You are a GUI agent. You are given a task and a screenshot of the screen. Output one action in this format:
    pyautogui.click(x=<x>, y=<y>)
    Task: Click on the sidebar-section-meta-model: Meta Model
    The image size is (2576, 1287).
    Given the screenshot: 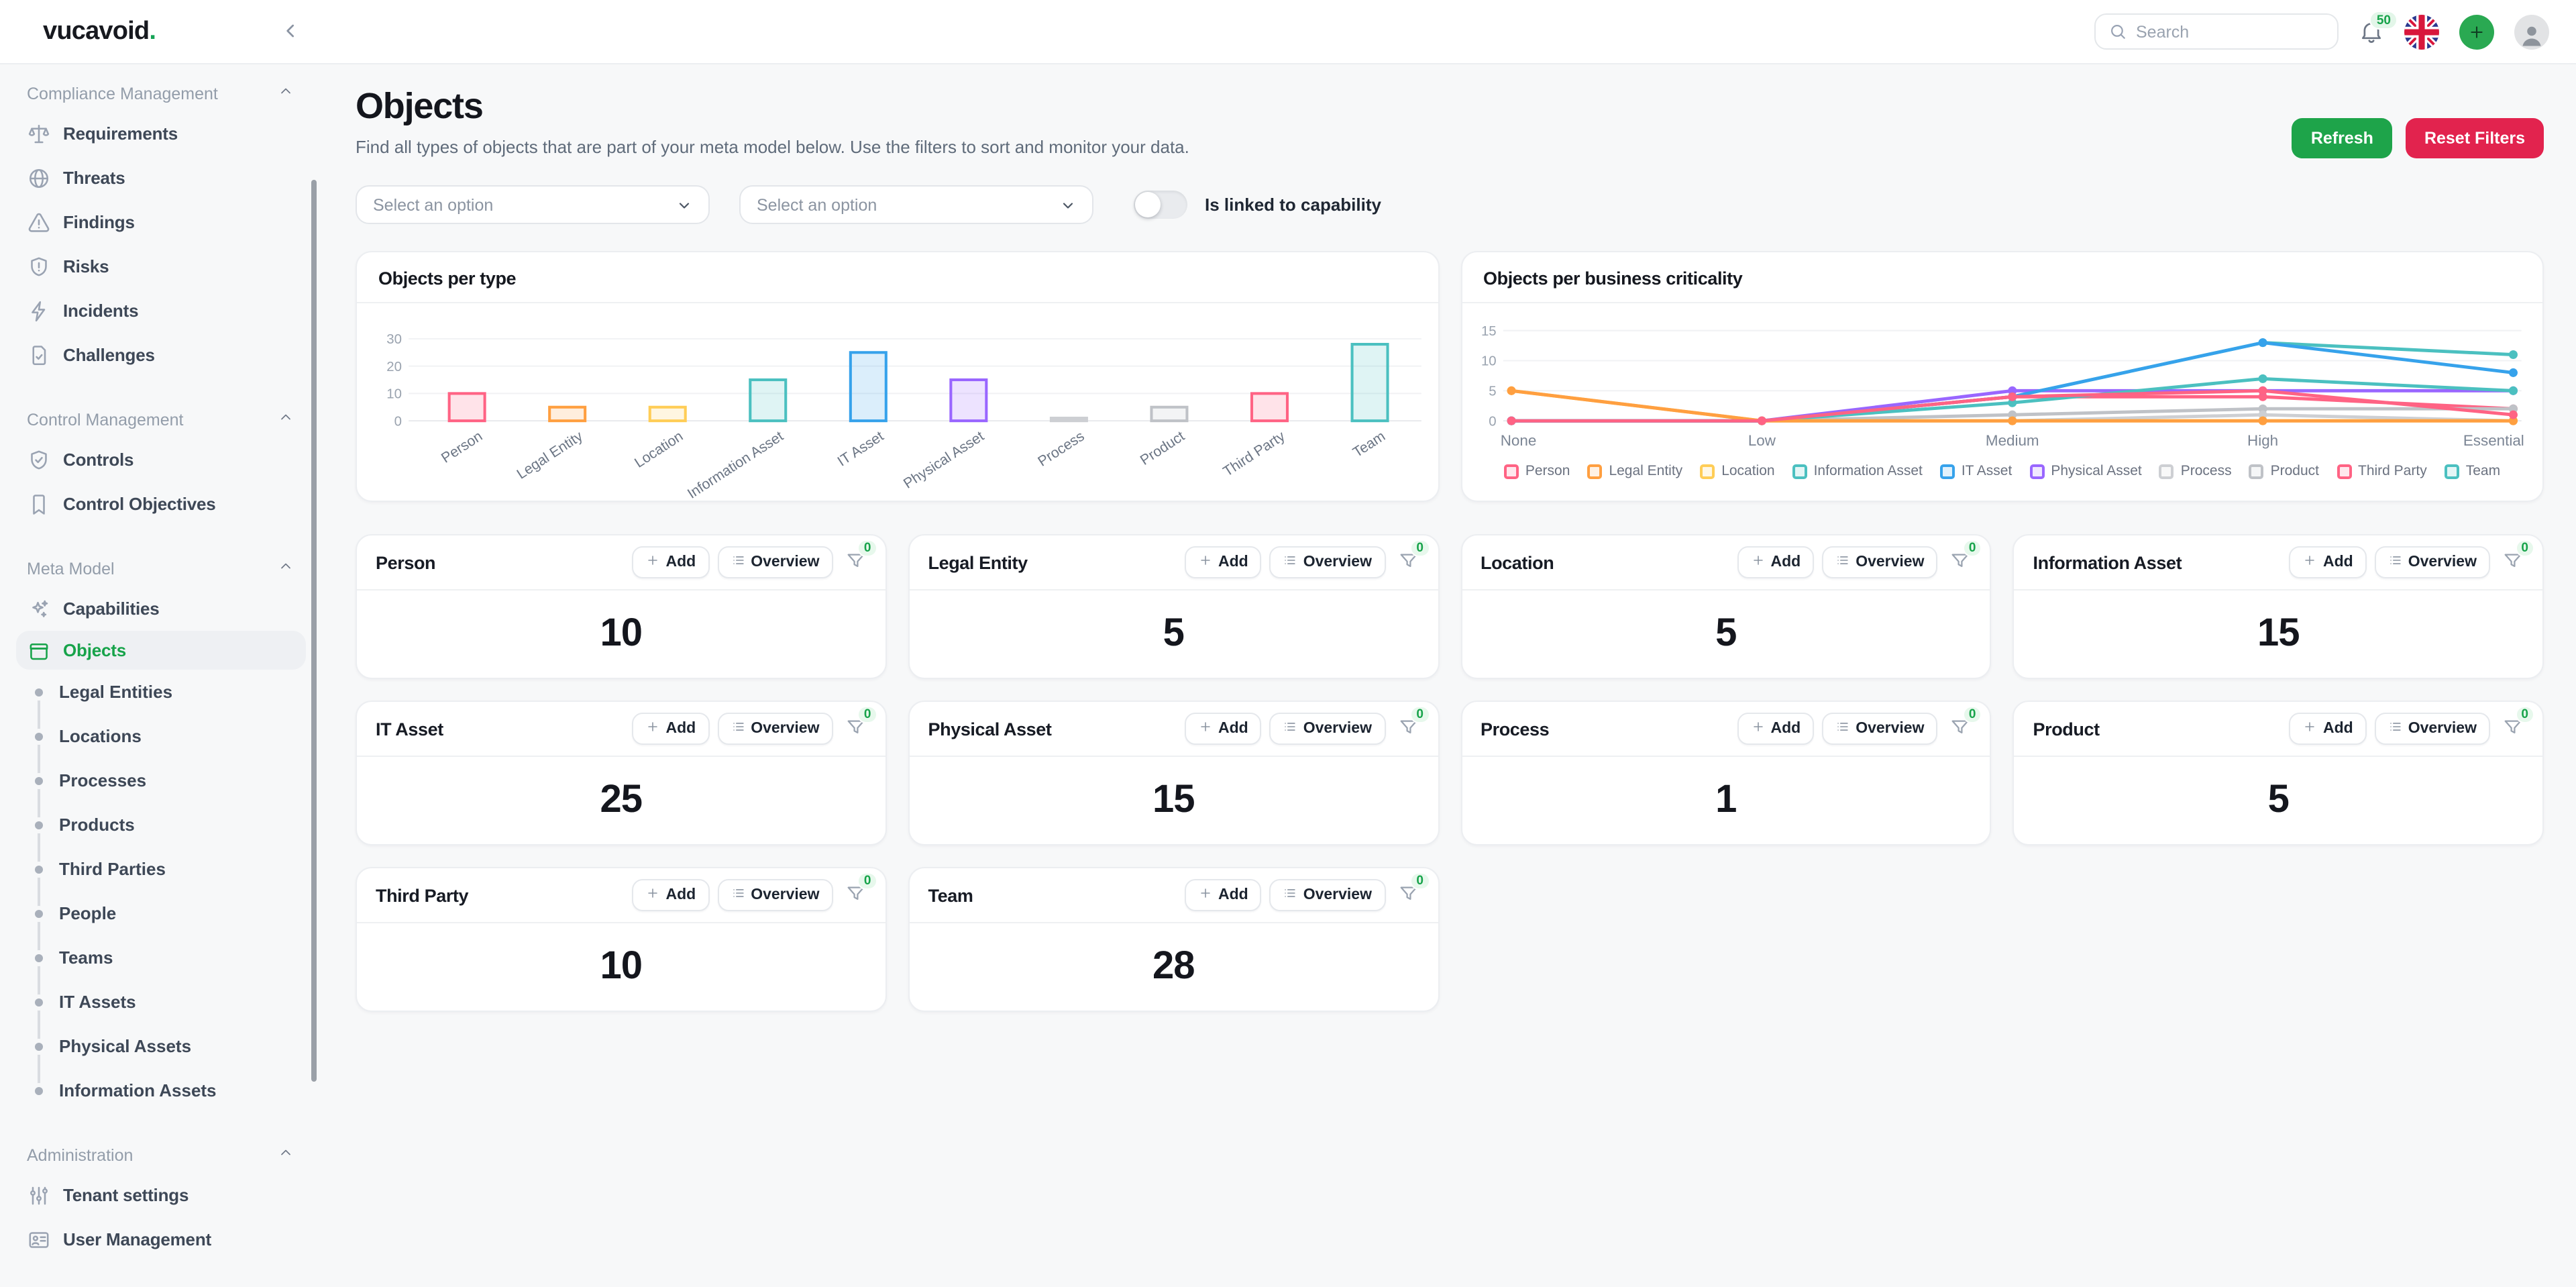 What is the action you would take?
    pyautogui.click(x=160, y=568)
    